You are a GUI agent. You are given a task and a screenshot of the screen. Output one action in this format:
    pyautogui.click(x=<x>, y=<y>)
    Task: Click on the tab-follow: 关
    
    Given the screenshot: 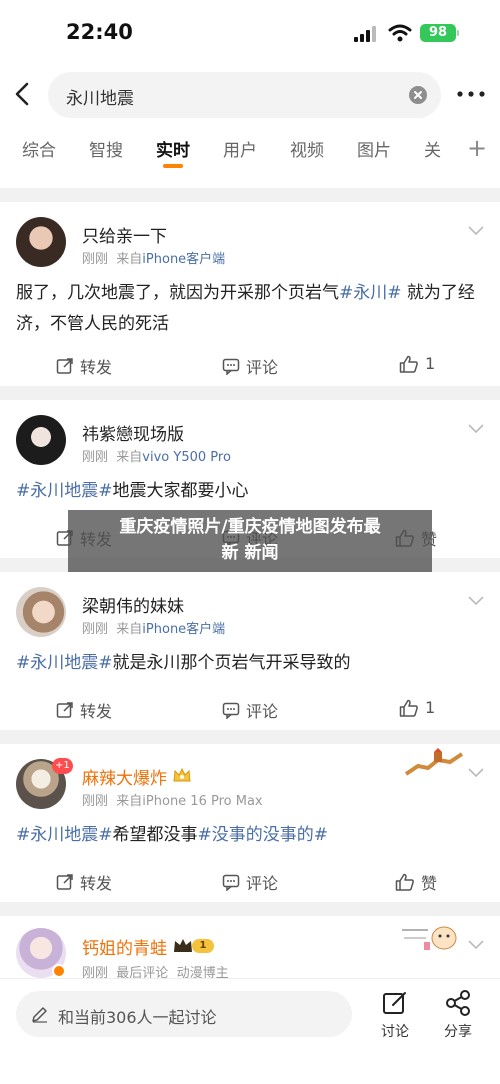 What is the action you would take?
    pyautogui.click(x=432, y=148)
    